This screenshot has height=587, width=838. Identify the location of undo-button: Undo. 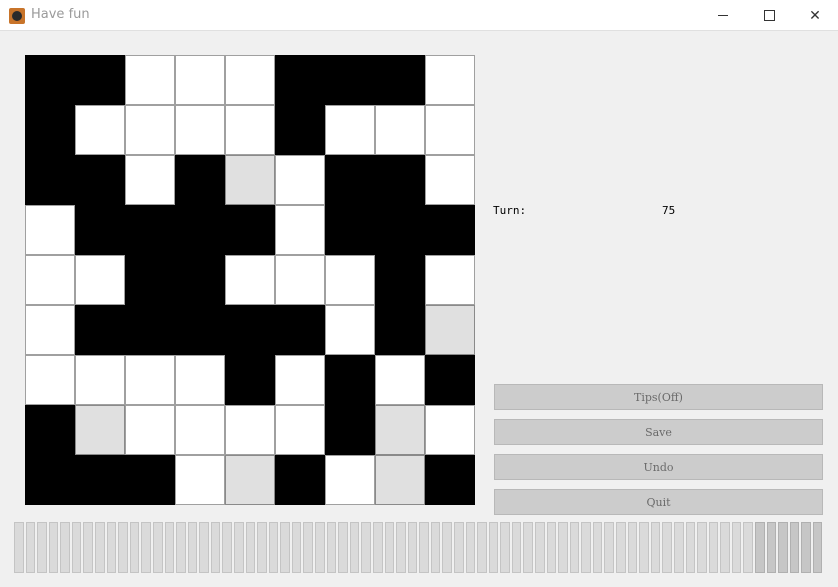
(658, 467).